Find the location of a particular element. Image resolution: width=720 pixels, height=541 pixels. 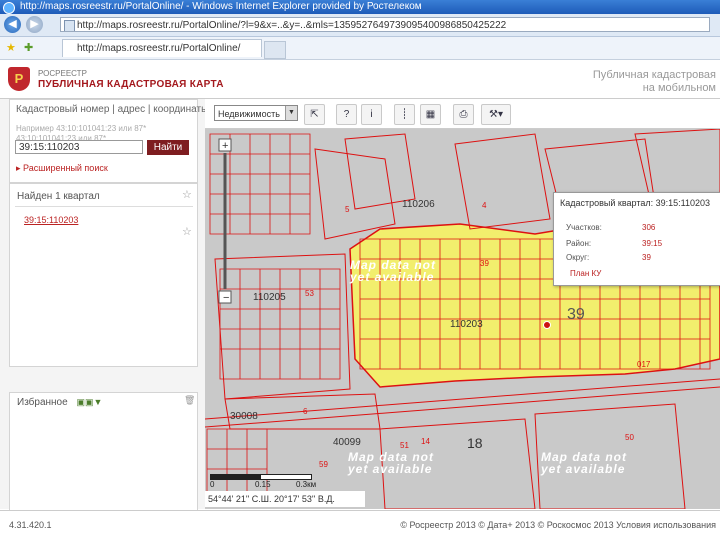

favorites-panel is located at coordinates (103, 451).